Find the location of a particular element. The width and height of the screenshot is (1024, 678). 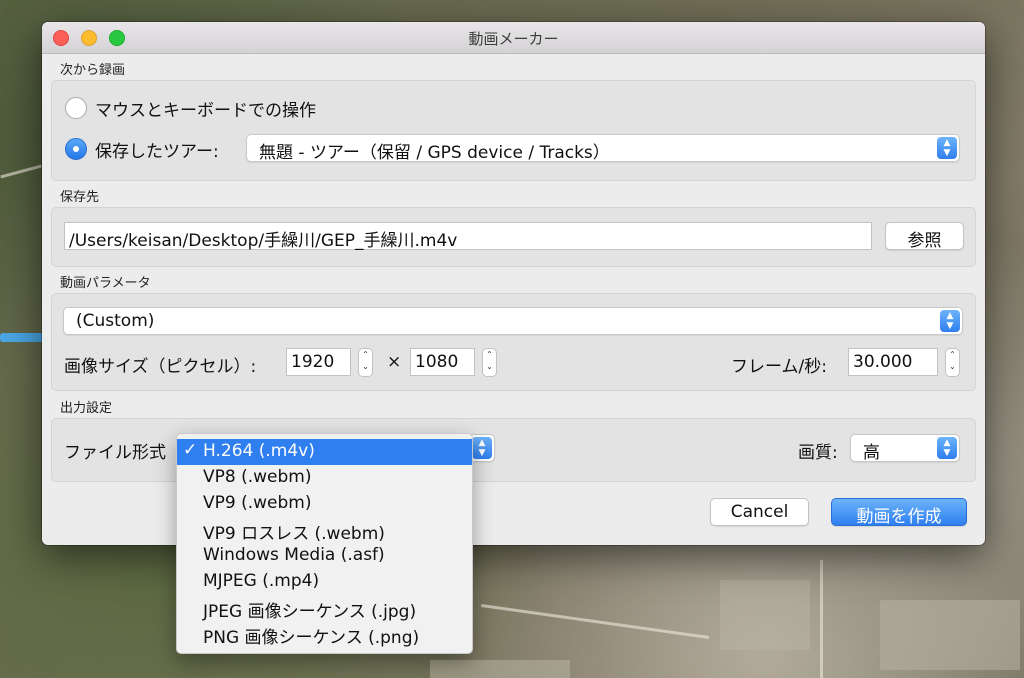

save-to-group: /Users/keisan/Desktop/手繰川/GEP_手繰川.m4v 参照 is located at coordinates (513, 237).